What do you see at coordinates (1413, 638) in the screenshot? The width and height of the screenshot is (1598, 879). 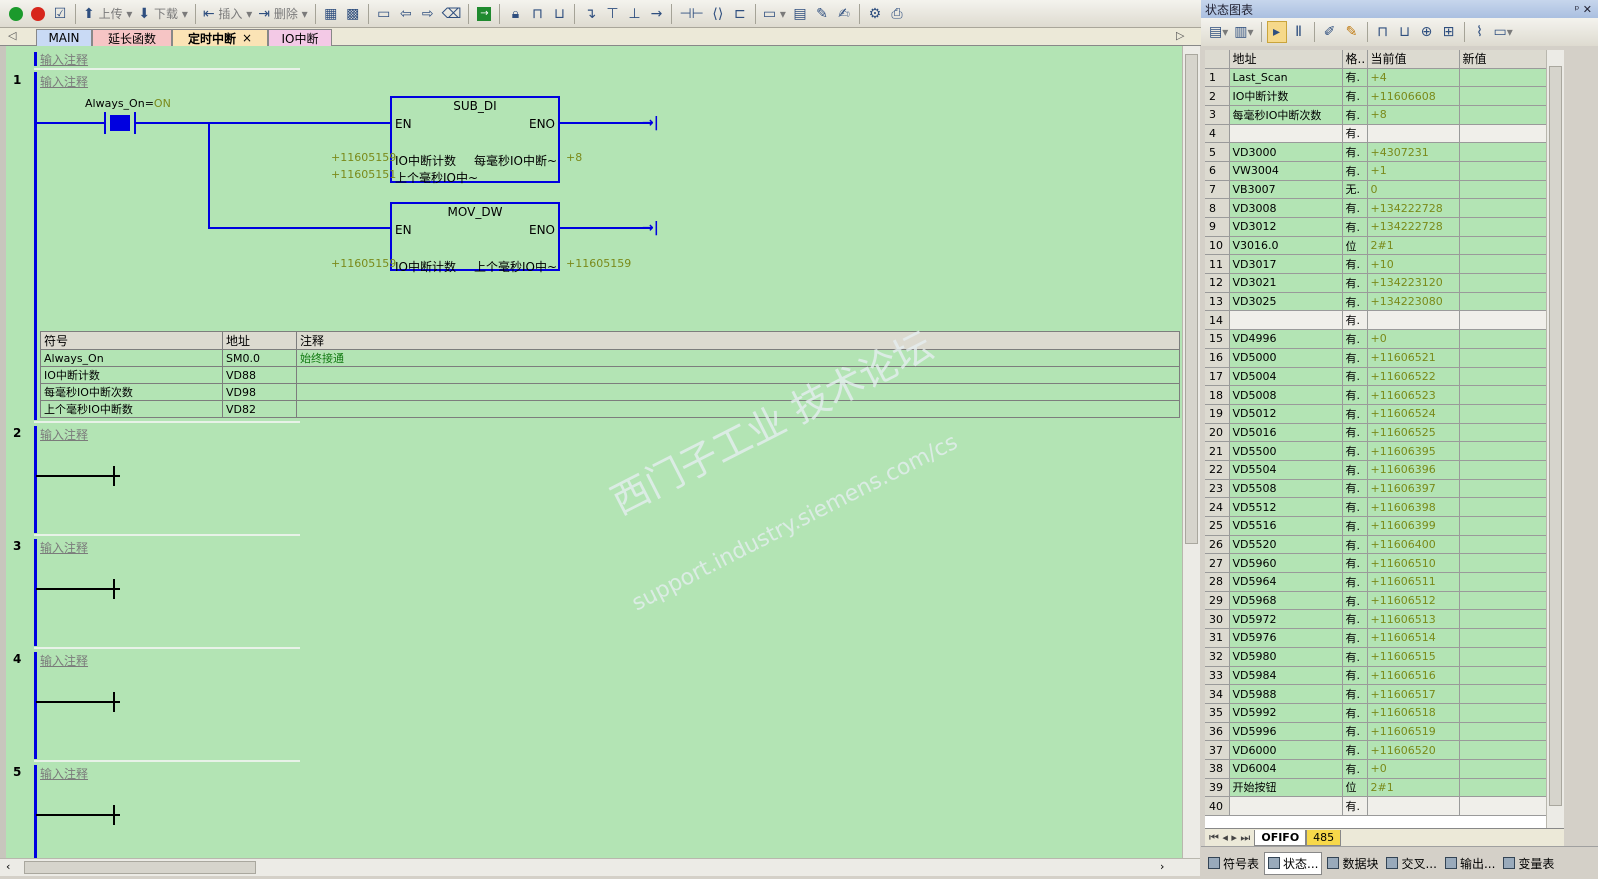 I see `current-value-cell: +11606514` at bounding box center [1413, 638].